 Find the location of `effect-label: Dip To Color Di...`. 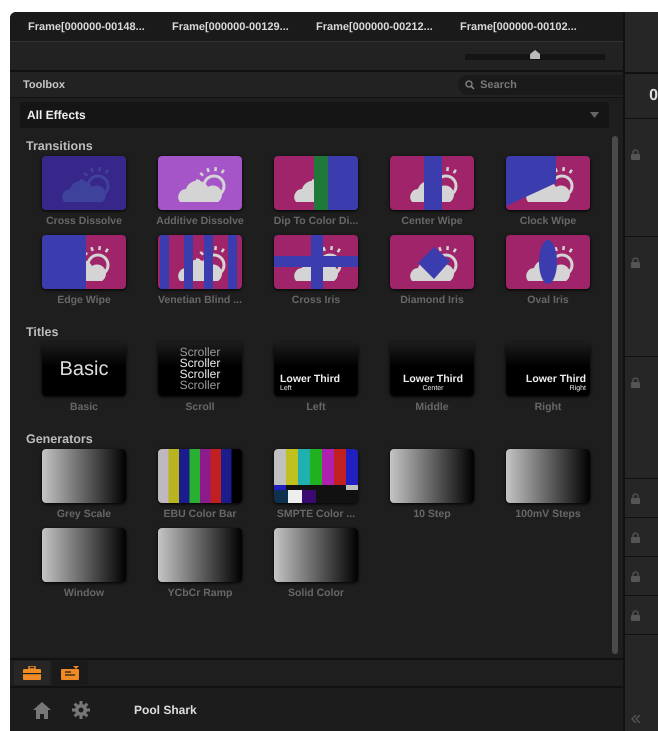

effect-label: Dip To Color Di... is located at coordinates (316, 221).